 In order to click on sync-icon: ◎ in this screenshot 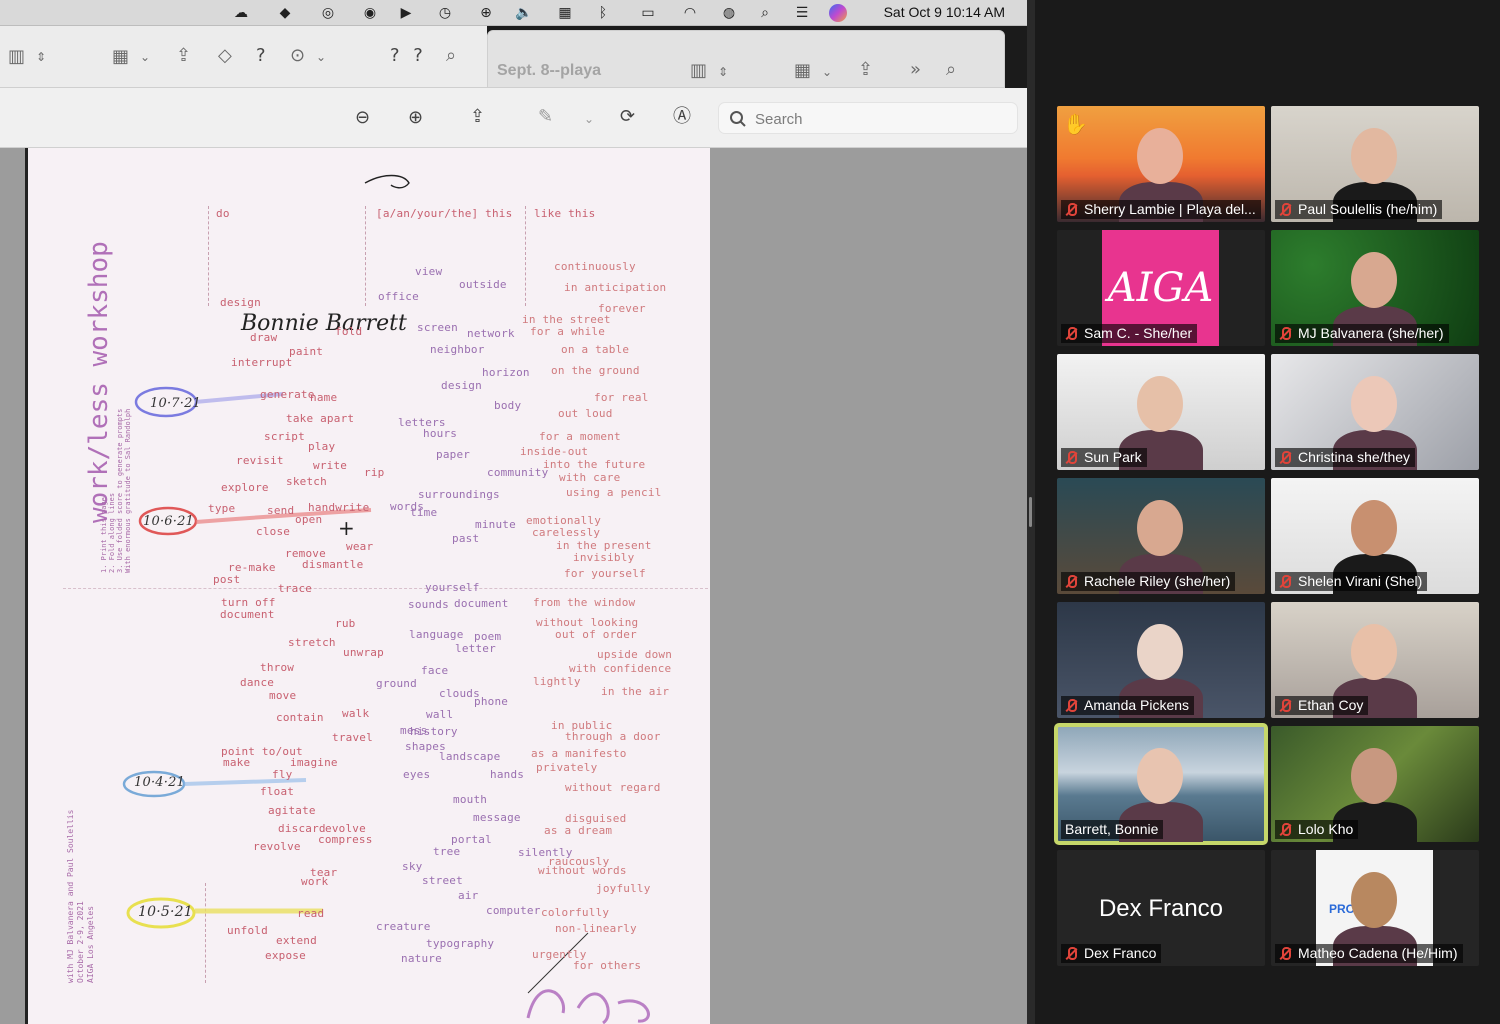, I will do `click(328, 13)`.